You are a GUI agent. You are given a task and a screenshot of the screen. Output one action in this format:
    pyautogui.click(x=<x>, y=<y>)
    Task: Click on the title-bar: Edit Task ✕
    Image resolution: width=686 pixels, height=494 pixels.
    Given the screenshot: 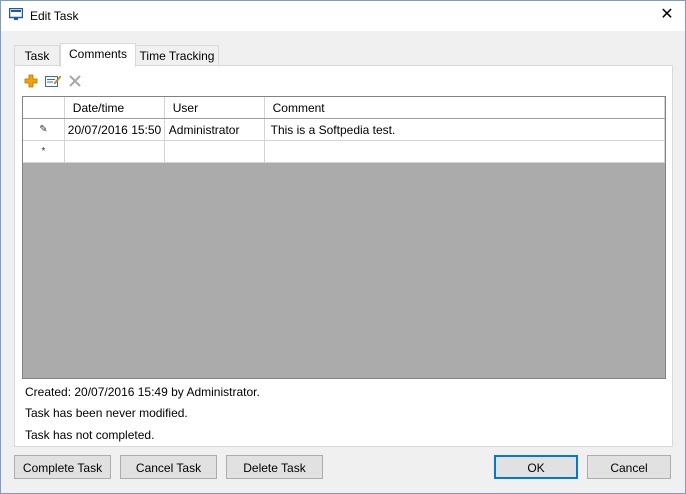 What is the action you would take?
    pyautogui.click(x=343, y=15)
    